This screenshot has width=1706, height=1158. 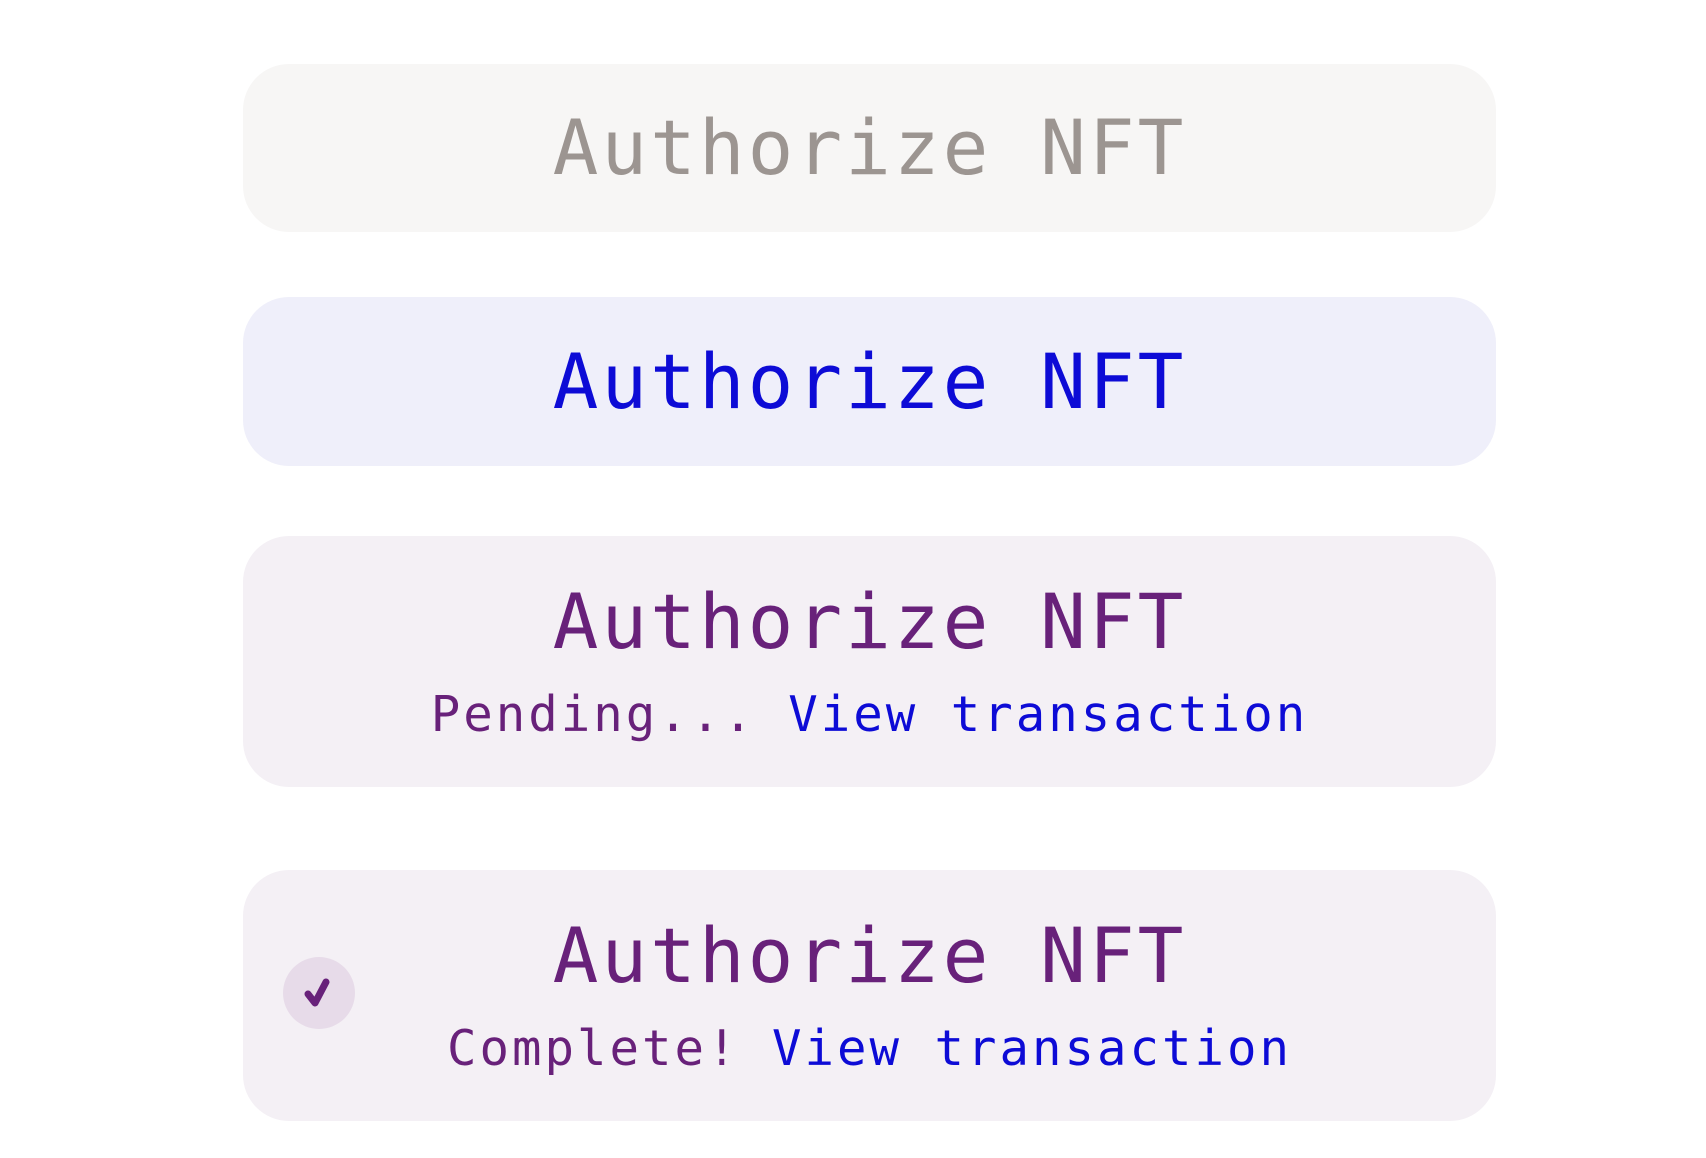 I want to click on authorize-nft-button-disabled: Authorize NFT, so click(x=869, y=148).